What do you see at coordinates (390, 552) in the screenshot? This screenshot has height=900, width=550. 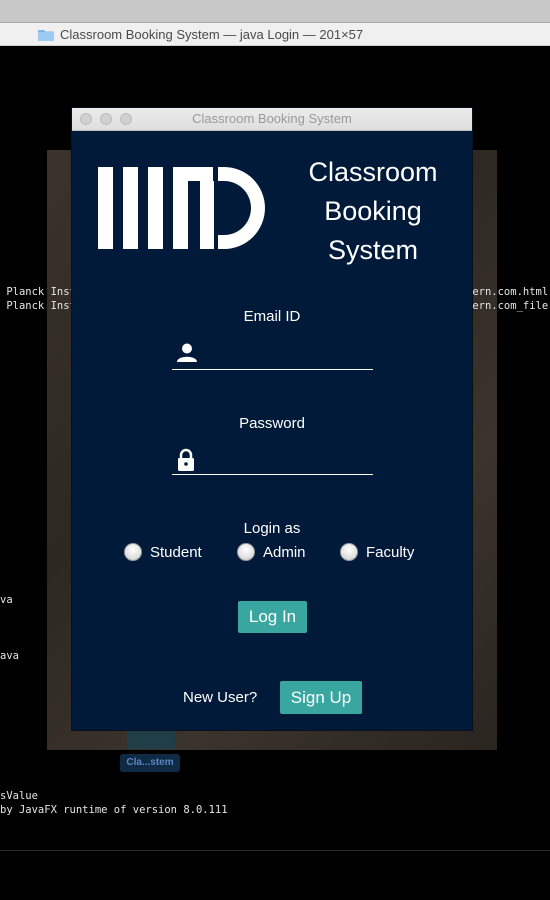 I see `radio-label: Faculty` at bounding box center [390, 552].